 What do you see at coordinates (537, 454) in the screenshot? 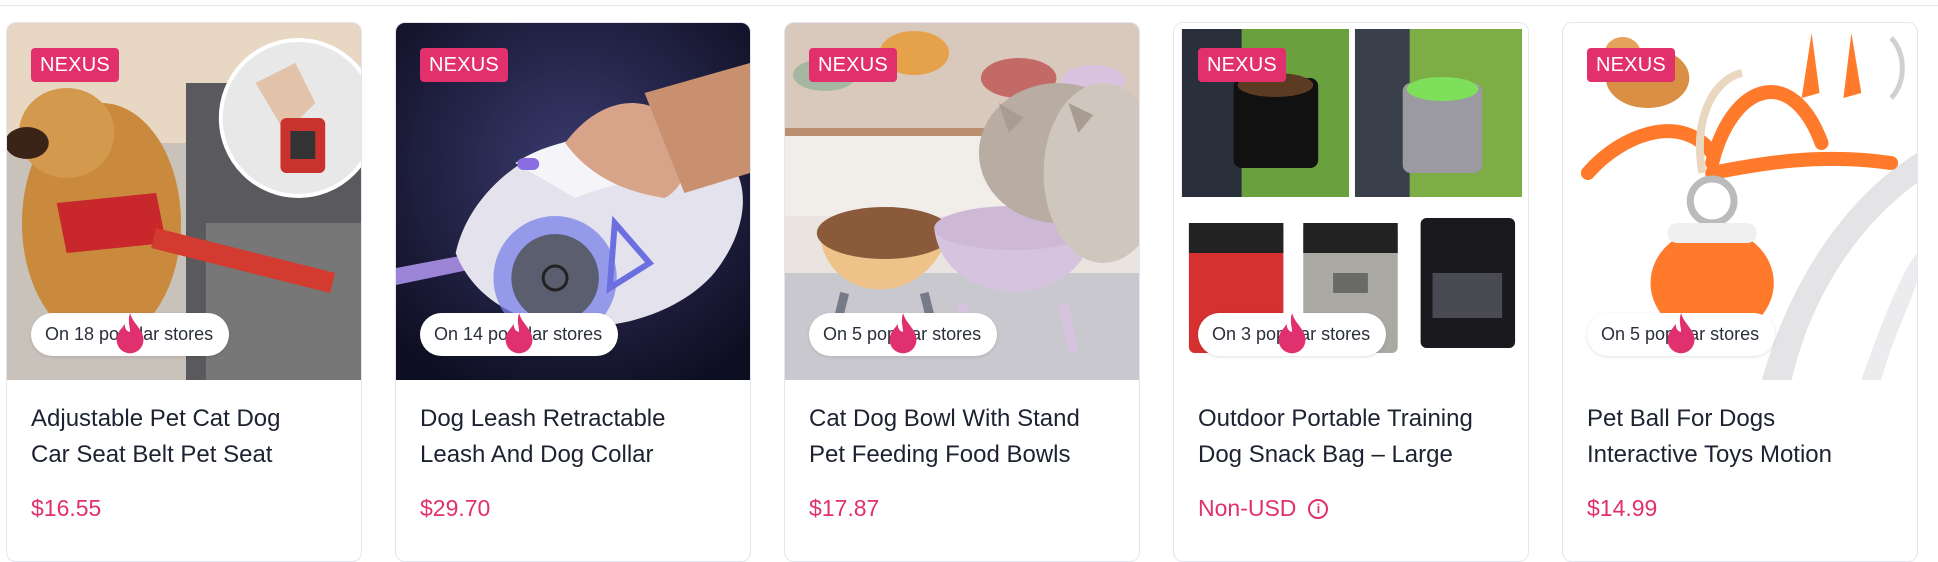
I see `product-title-line: Leash And Dog Collar` at bounding box center [537, 454].